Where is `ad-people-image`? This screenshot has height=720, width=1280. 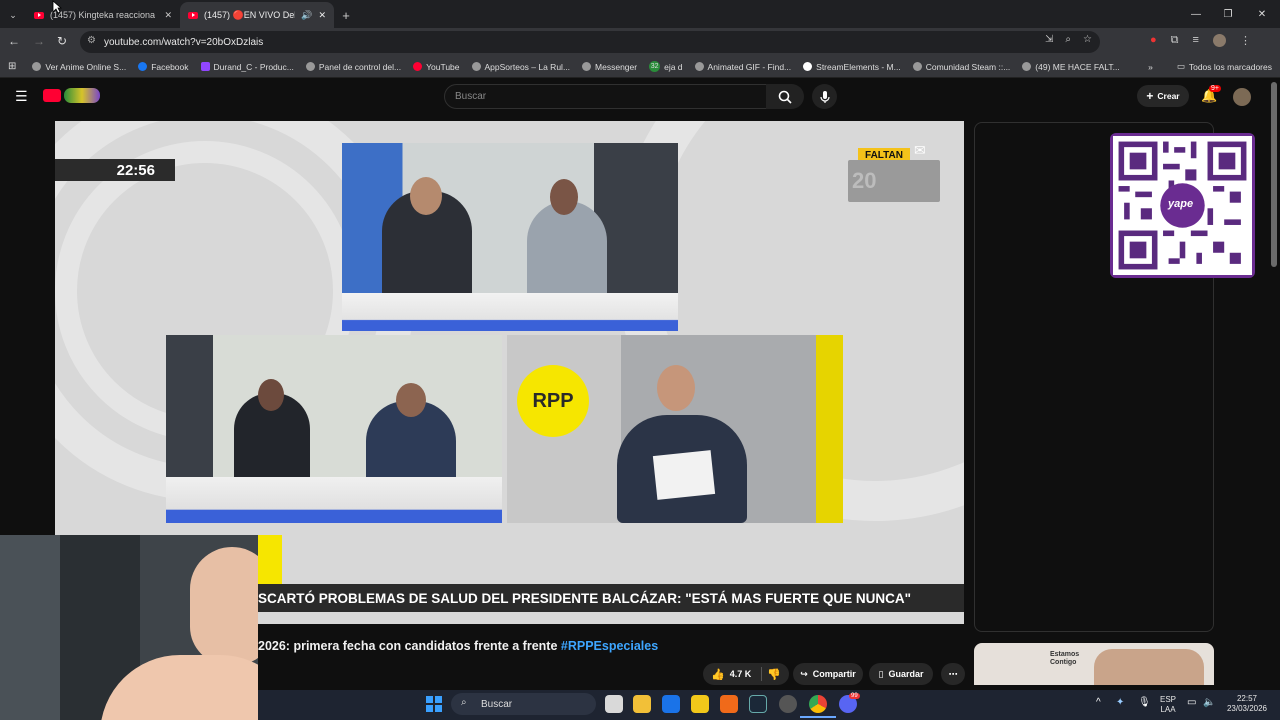
ad-people-image is located at coordinates (1149, 667).